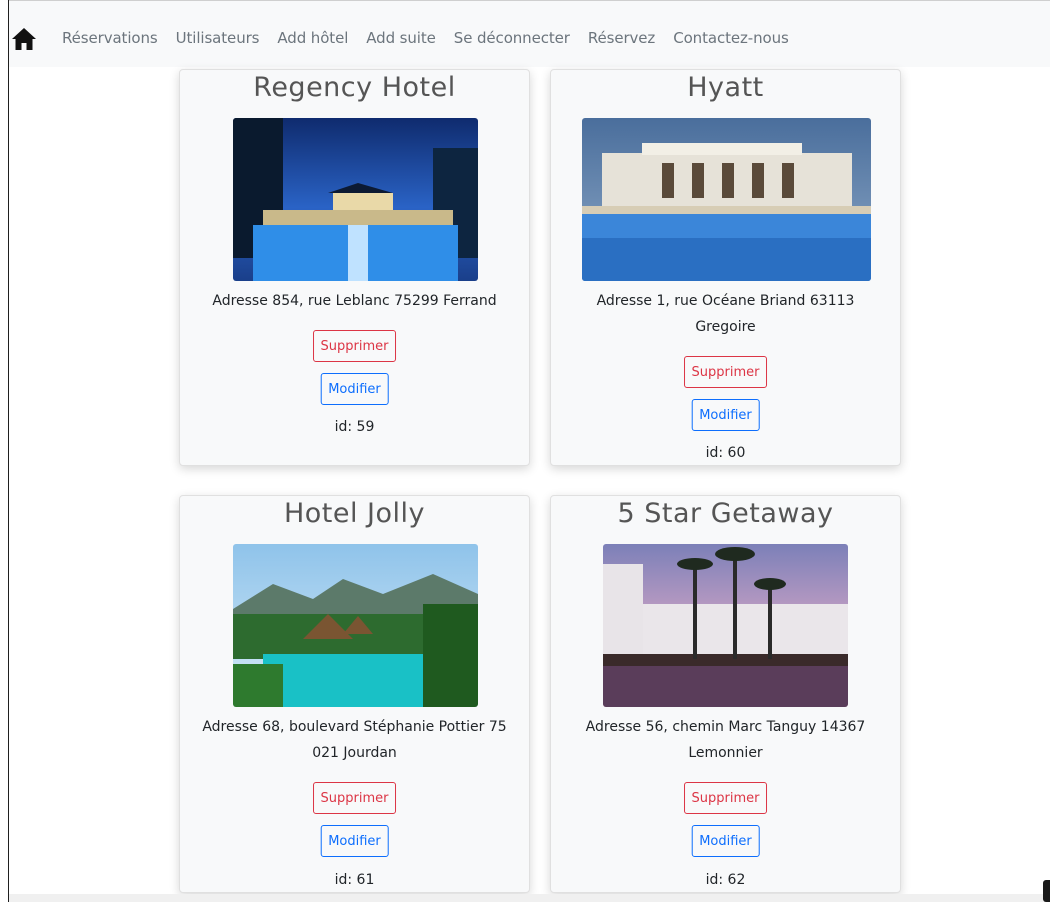 The width and height of the screenshot is (1050, 902). Describe the element at coordinates (529, 898) in the screenshot. I see `footer-strip` at that location.